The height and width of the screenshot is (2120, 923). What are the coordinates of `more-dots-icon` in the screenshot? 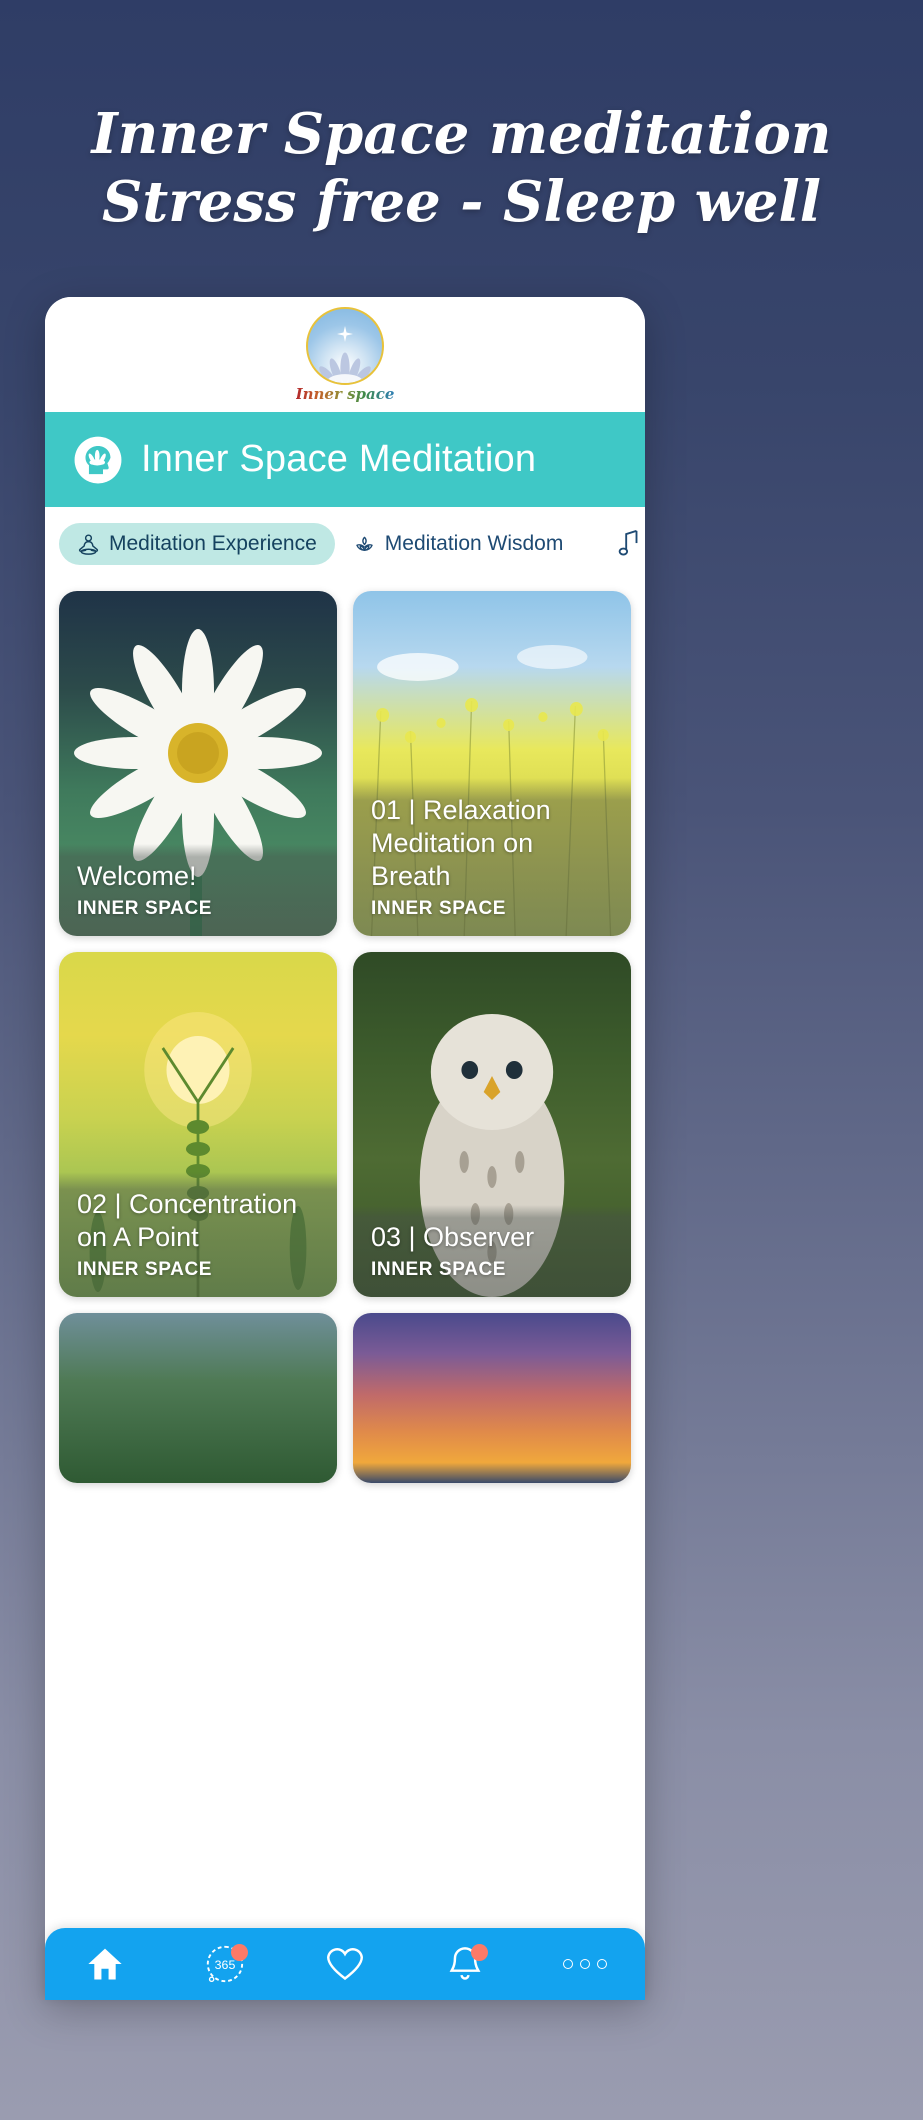 It's located at (585, 1964).